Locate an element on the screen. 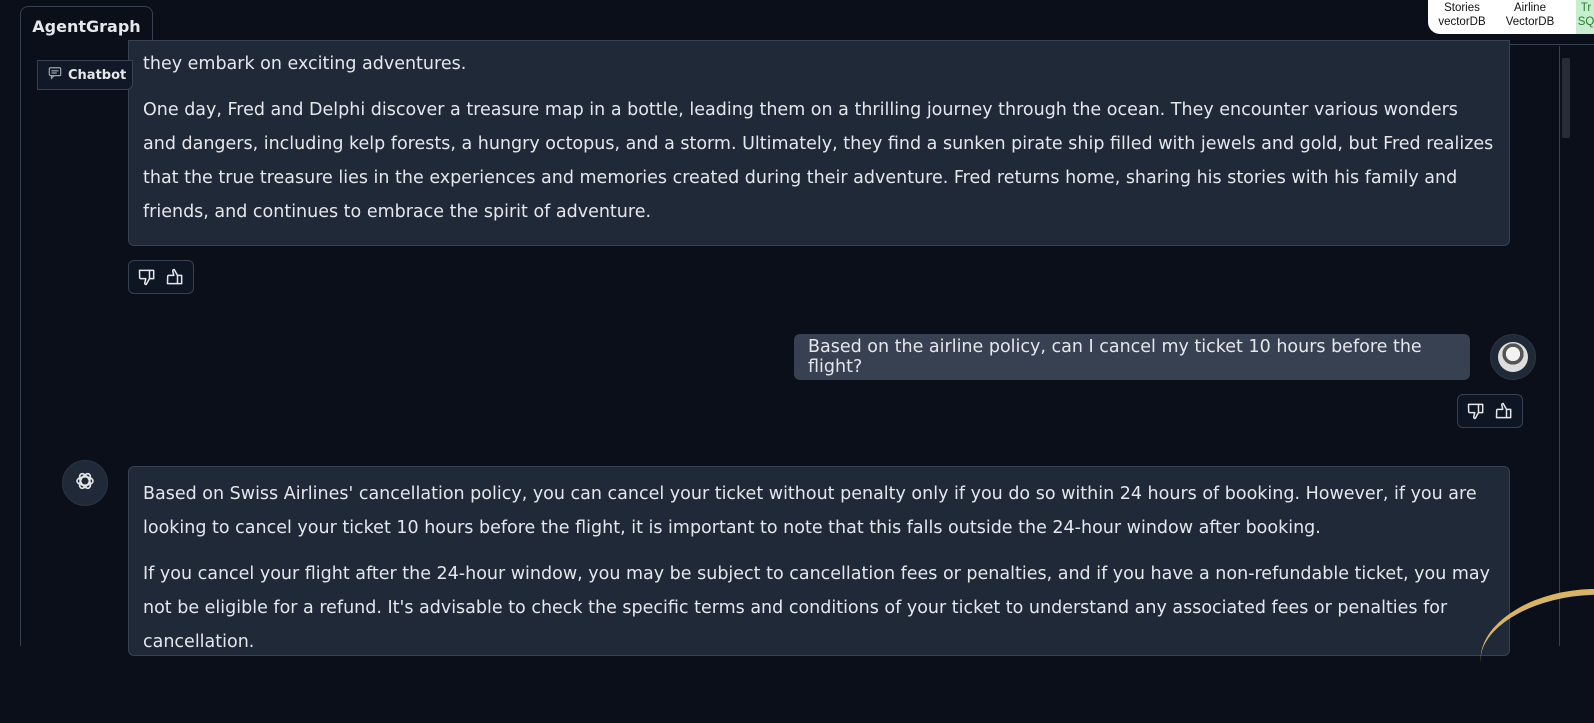  legend-line: Airline is located at coordinates (1530, 8).